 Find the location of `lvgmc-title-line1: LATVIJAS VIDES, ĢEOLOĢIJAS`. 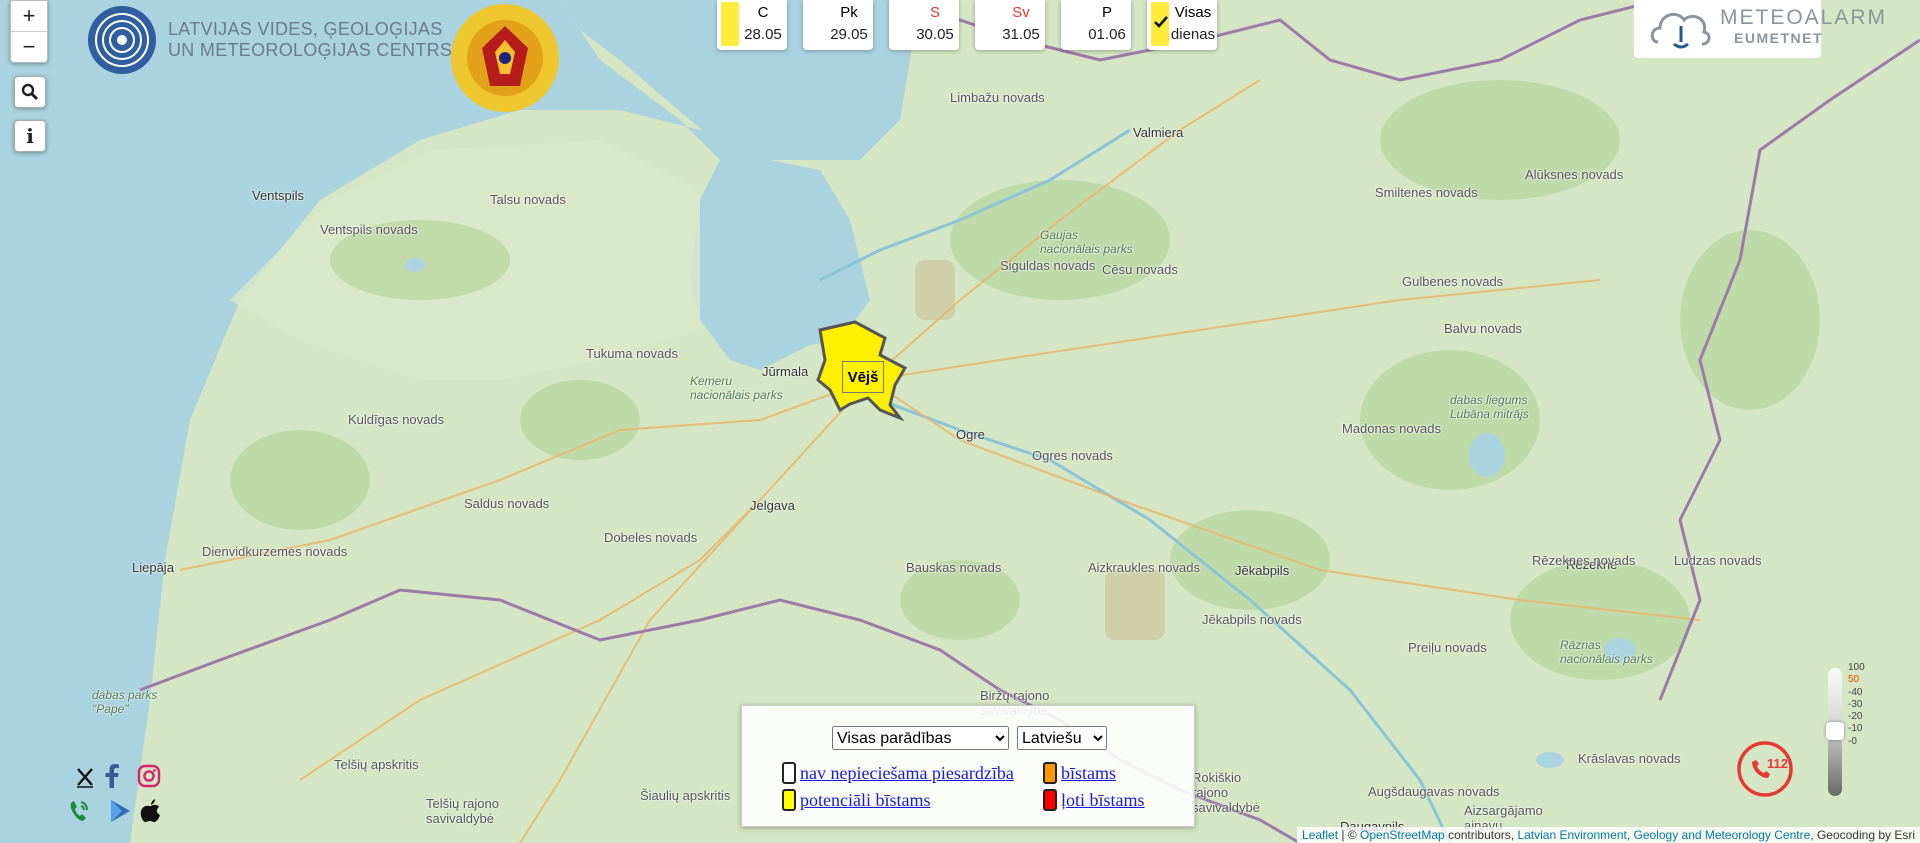

lvgmc-title-line1: LATVIJAS VIDES, ĢEOLOĢIJAS is located at coordinates (305, 29).